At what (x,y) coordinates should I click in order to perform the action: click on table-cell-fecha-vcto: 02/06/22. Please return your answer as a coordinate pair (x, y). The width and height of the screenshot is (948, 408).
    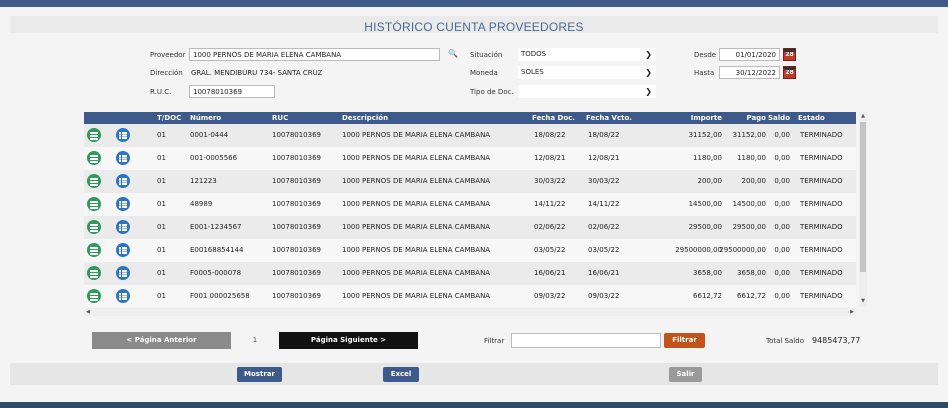
    Looking at the image, I should click on (604, 227).